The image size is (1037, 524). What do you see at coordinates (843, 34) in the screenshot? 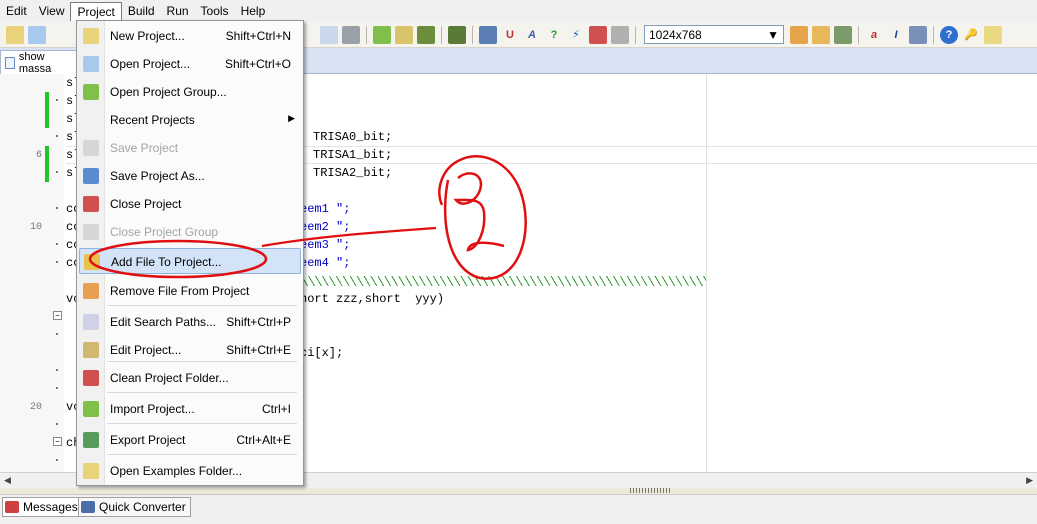
I see `window-icon` at bounding box center [843, 34].